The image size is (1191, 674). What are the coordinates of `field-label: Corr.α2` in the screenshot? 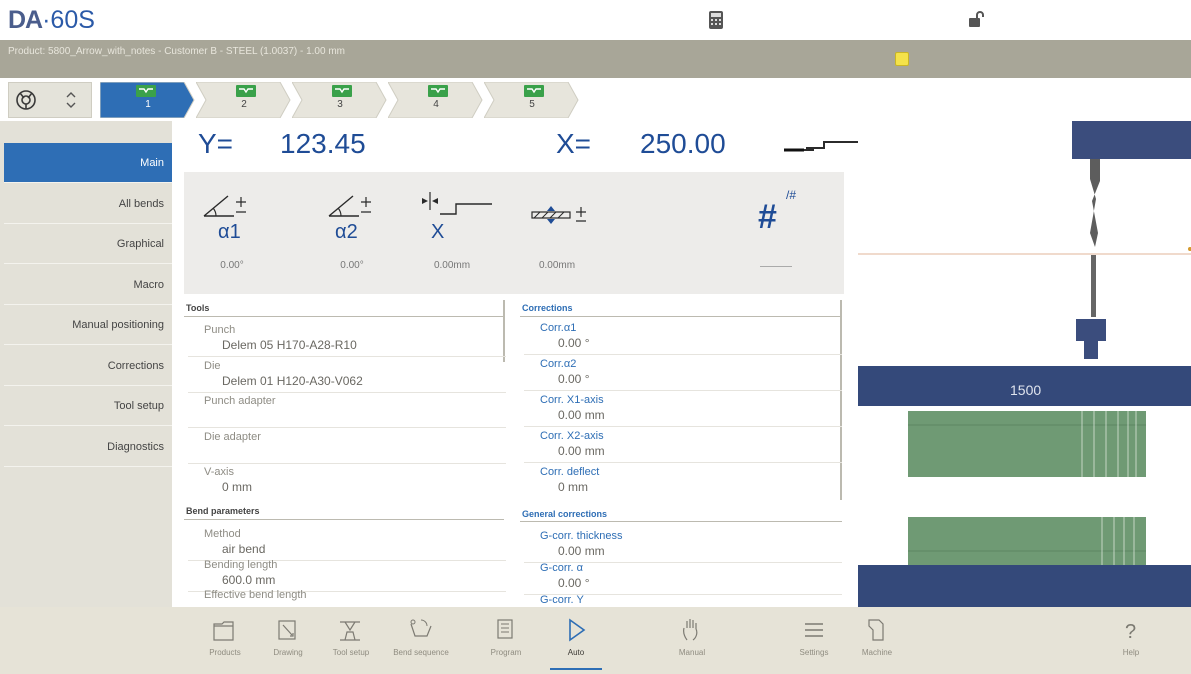 It's located at (558, 364).